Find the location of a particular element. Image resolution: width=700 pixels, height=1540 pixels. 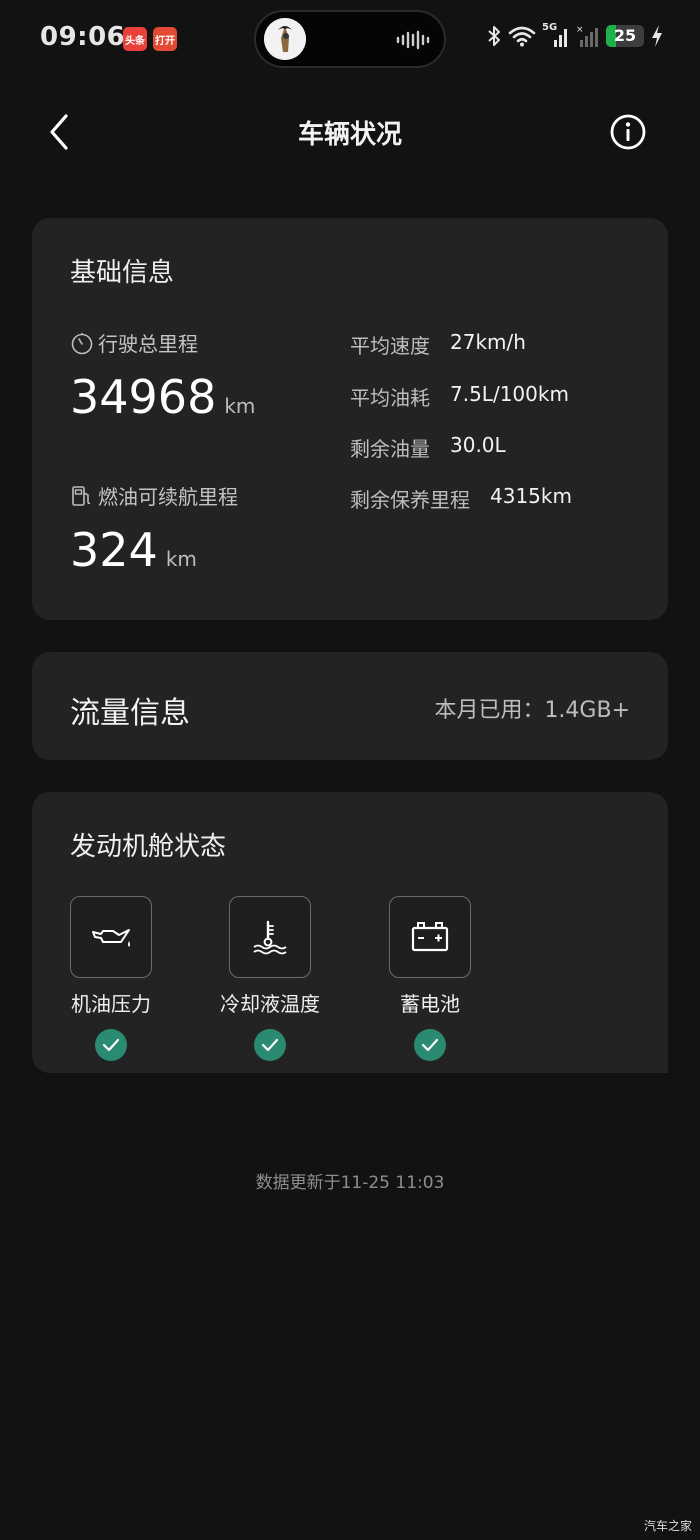

watermark: 汽车之家 is located at coordinates (667, 1526).